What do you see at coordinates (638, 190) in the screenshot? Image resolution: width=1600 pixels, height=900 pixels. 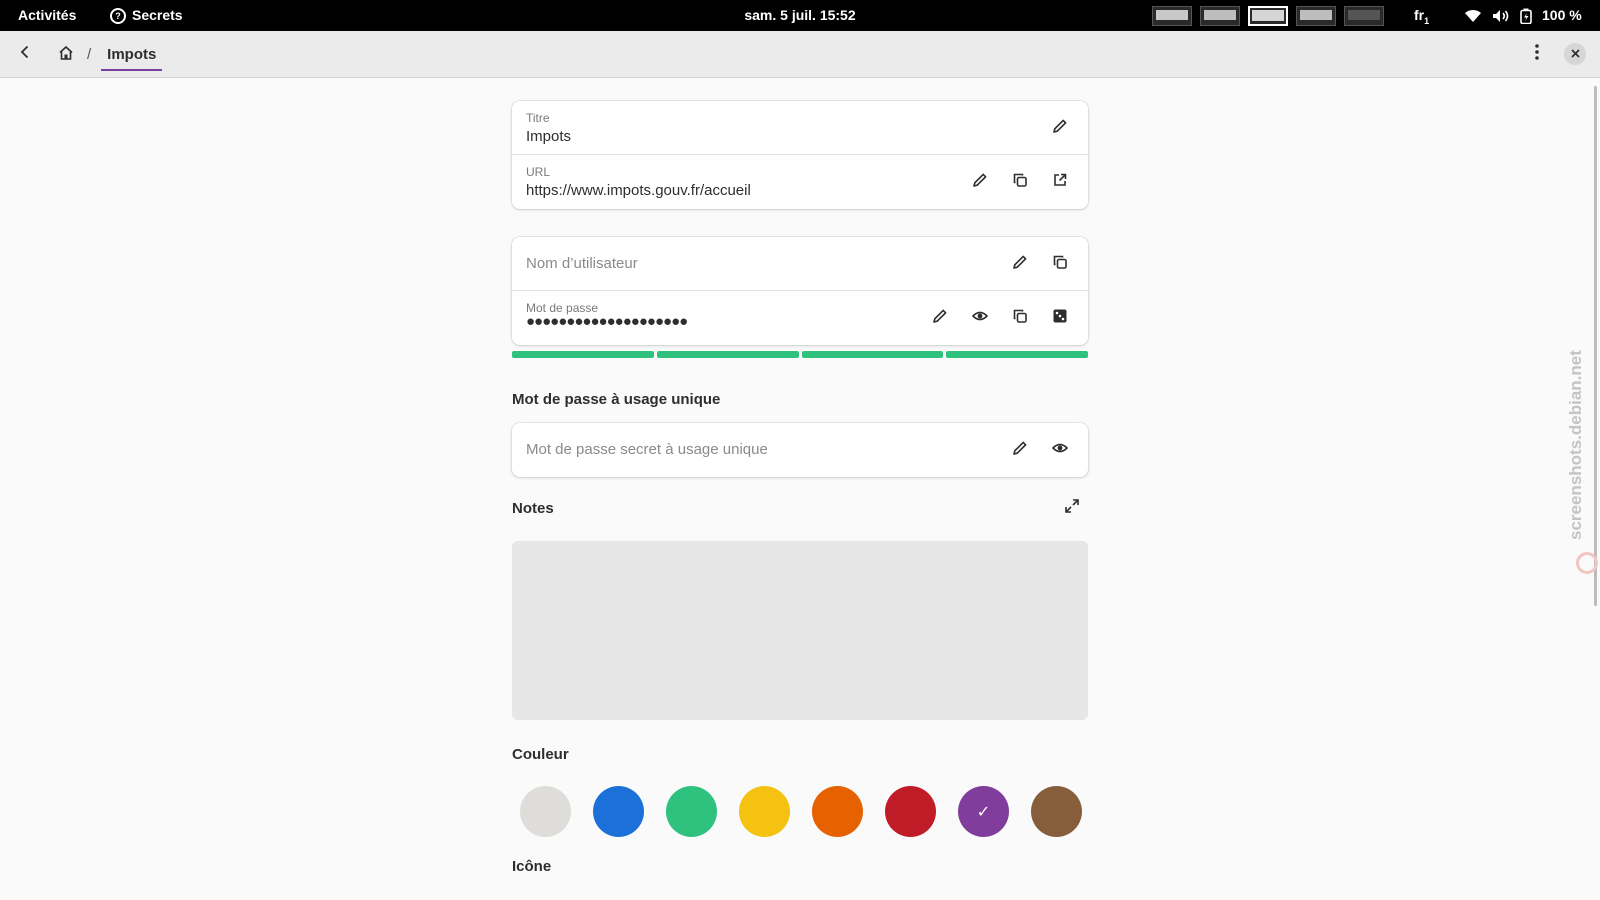 I see `url-value: https://www.impots.gouv.fr/accueil` at bounding box center [638, 190].